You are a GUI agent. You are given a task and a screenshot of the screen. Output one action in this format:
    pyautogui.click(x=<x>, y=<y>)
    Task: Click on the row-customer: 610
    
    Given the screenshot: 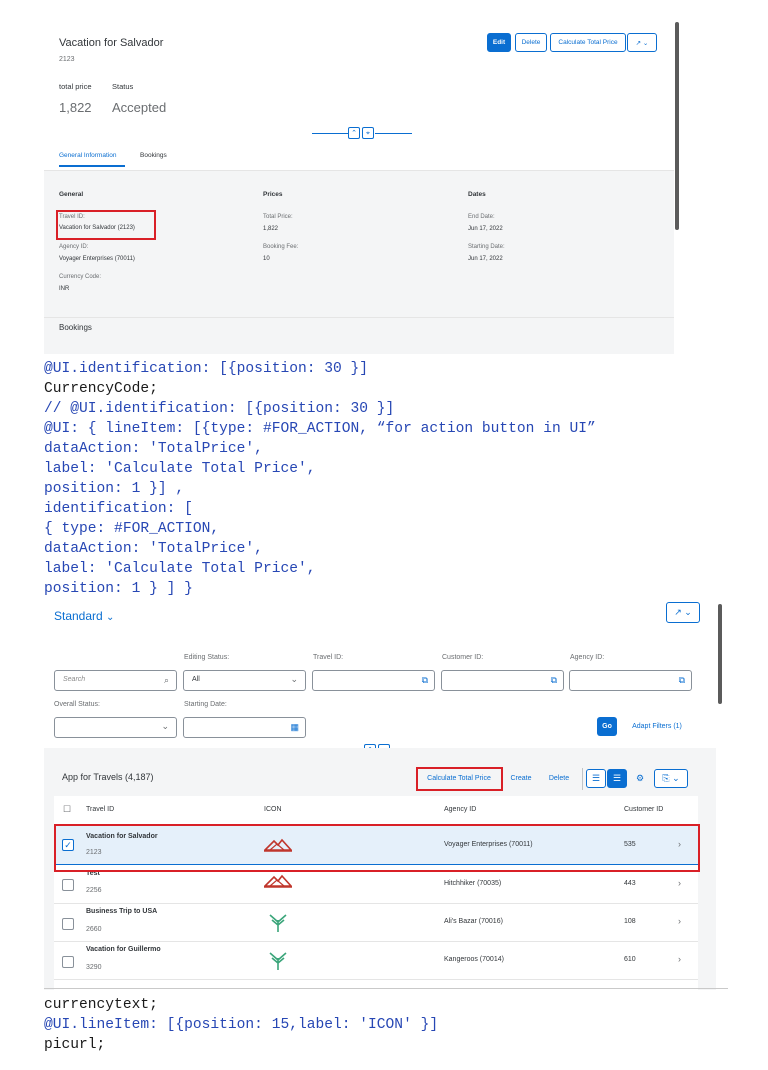 What is the action you would take?
    pyautogui.click(x=630, y=959)
    